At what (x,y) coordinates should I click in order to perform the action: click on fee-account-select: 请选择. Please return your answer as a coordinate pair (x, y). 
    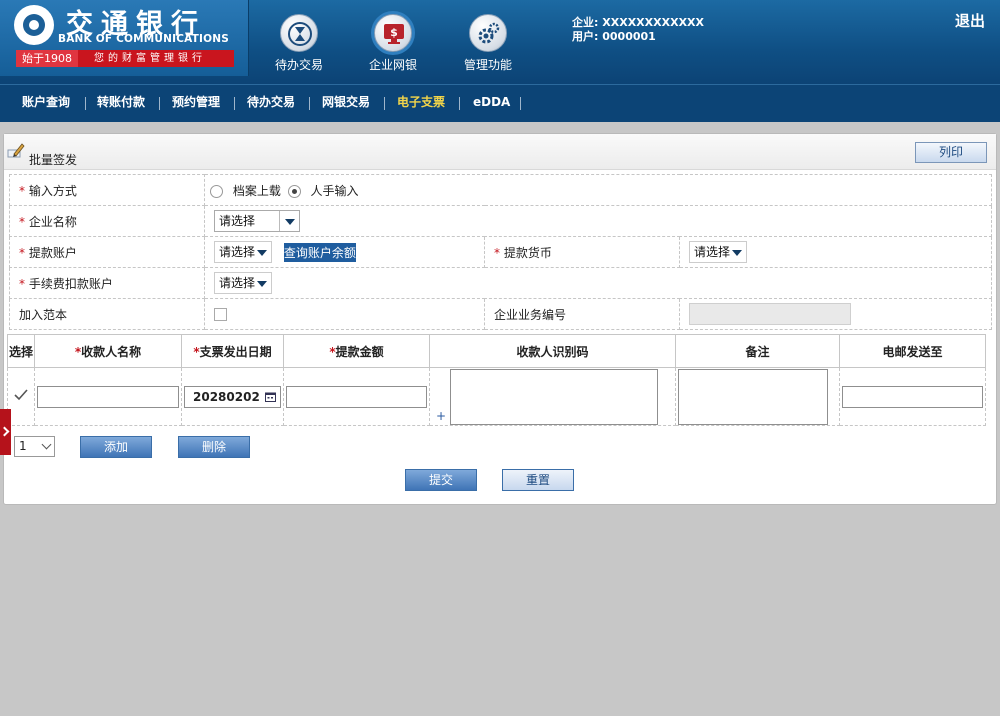
    Looking at the image, I should click on (243, 283).